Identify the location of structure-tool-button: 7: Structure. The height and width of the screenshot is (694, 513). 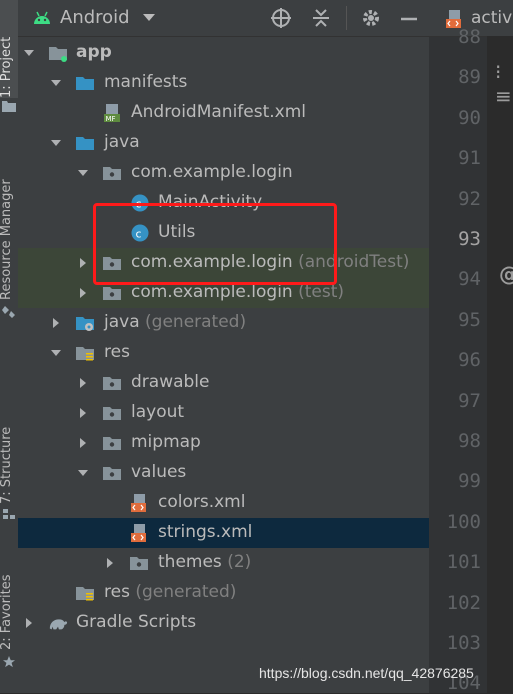
(9, 454).